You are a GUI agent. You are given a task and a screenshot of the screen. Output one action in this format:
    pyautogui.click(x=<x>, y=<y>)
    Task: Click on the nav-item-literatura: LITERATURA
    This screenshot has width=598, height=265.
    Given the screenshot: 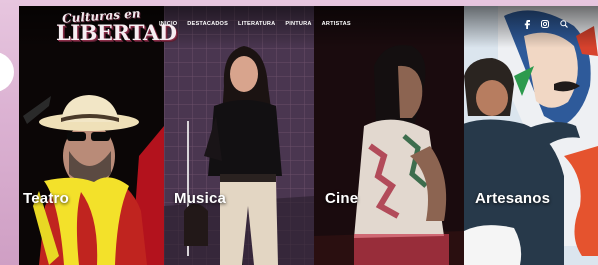 What is the action you would take?
    pyautogui.click(x=256, y=24)
    